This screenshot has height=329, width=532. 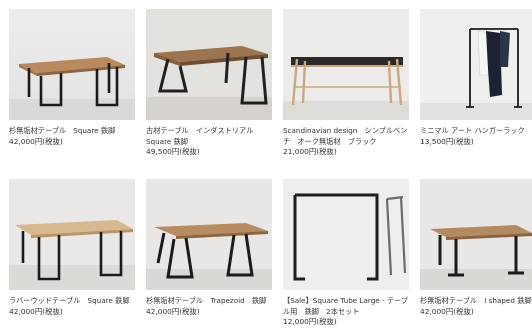 I want to click on product-price: 49,500円(税抜), so click(x=173, y=152).